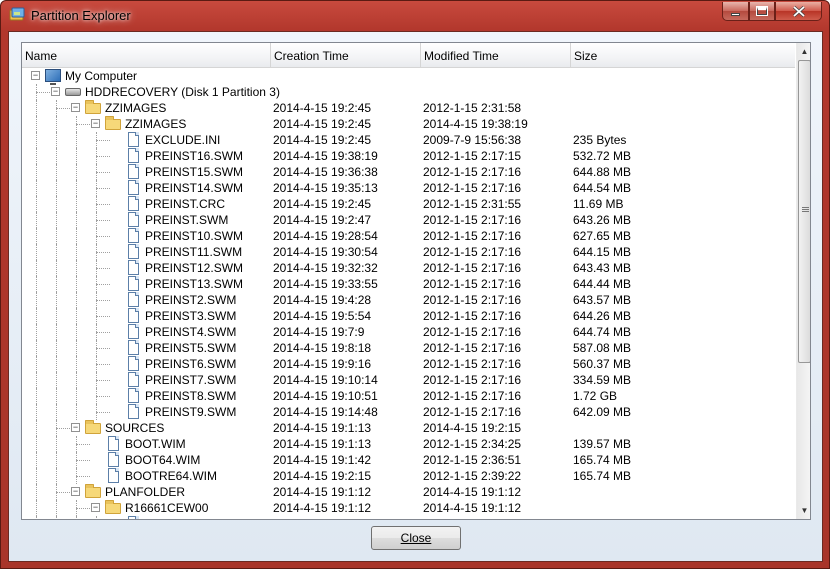 The image size is (830, 569). Describe the element at coordinates (322, 108) in the screenshot. I see `cell-creation: 2014-4-15 19:2:45` at that location.